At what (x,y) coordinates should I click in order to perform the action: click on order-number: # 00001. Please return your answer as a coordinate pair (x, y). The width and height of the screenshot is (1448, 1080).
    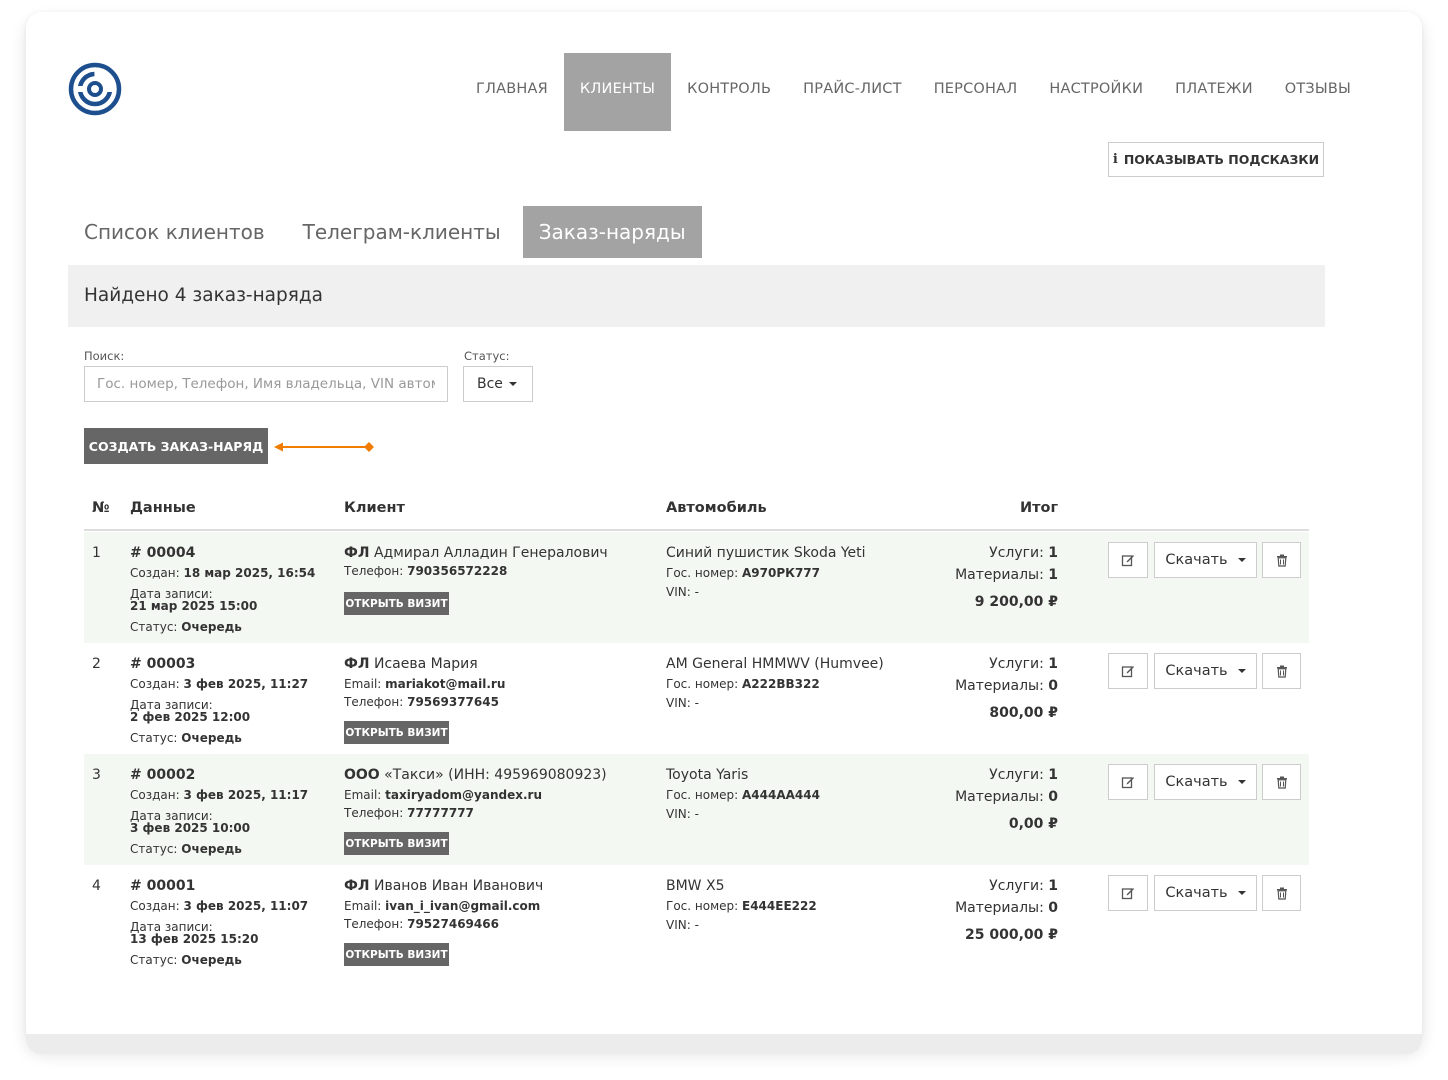
    Looking at the image, I should click on (162, 886).